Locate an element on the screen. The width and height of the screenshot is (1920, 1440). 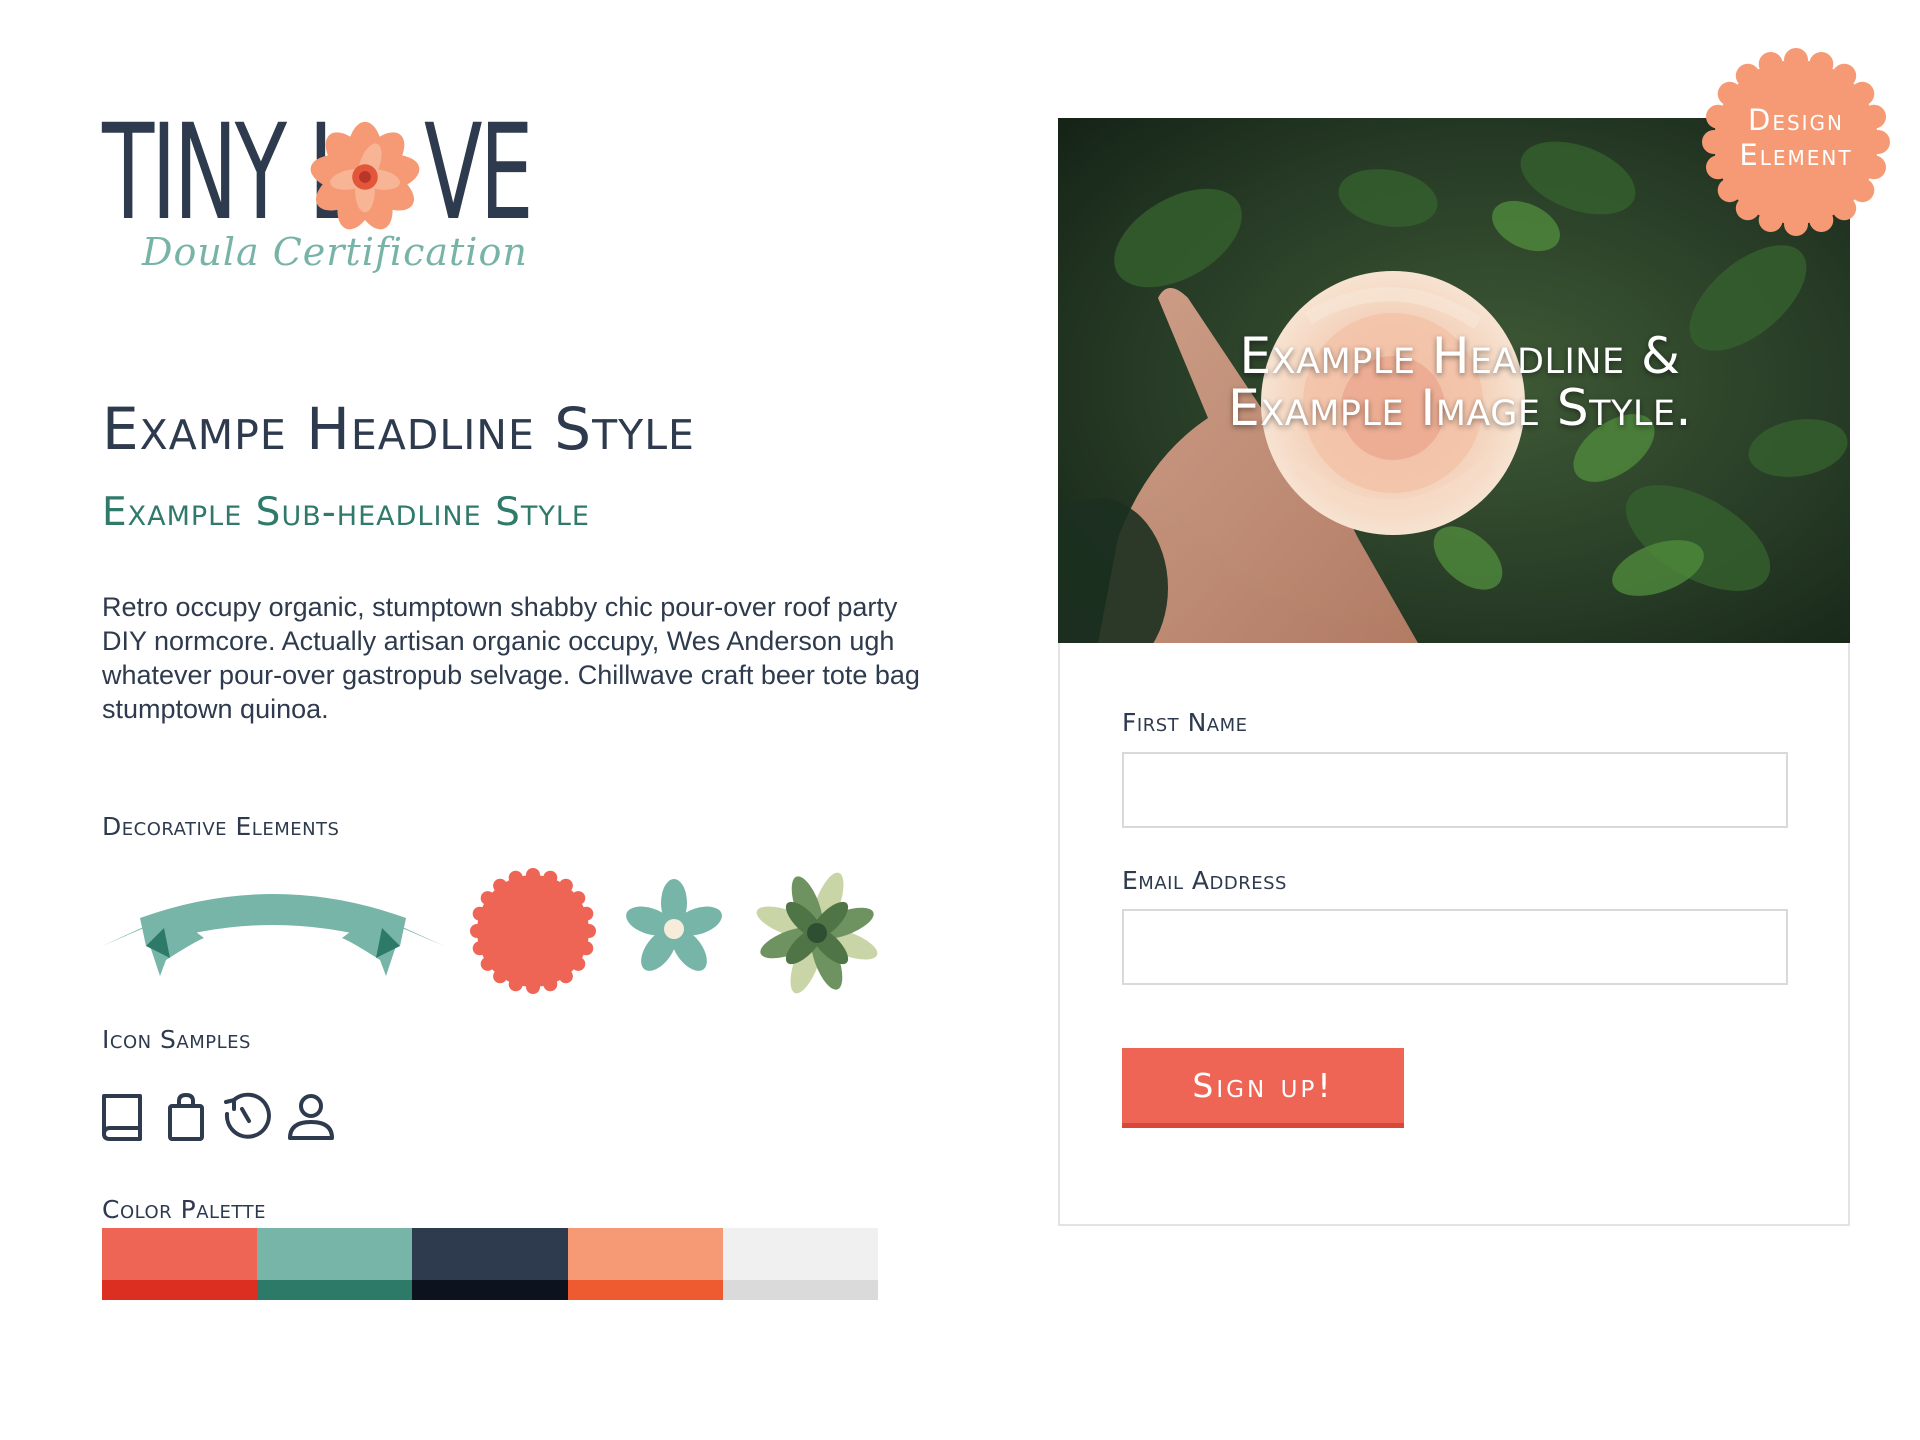
color-palette-label: Color Palette is located at coordinates (184, 1209).